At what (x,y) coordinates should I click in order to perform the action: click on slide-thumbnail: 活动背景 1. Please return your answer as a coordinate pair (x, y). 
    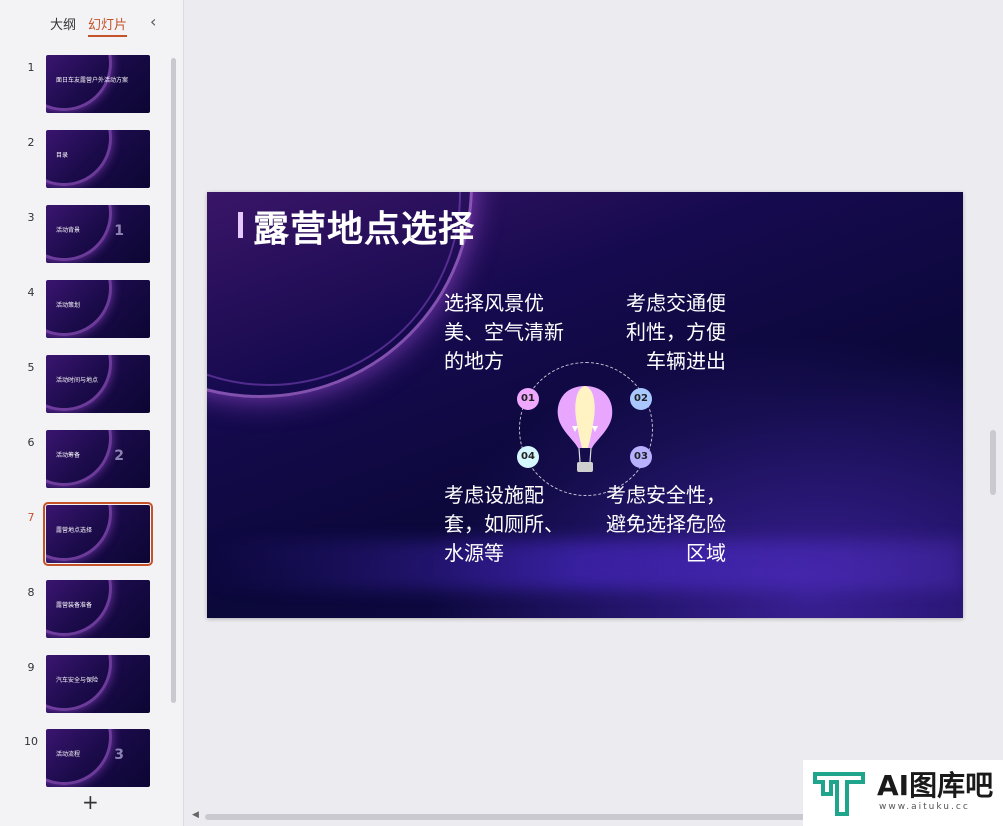
    Looking at the image, I should click on (98, 234).